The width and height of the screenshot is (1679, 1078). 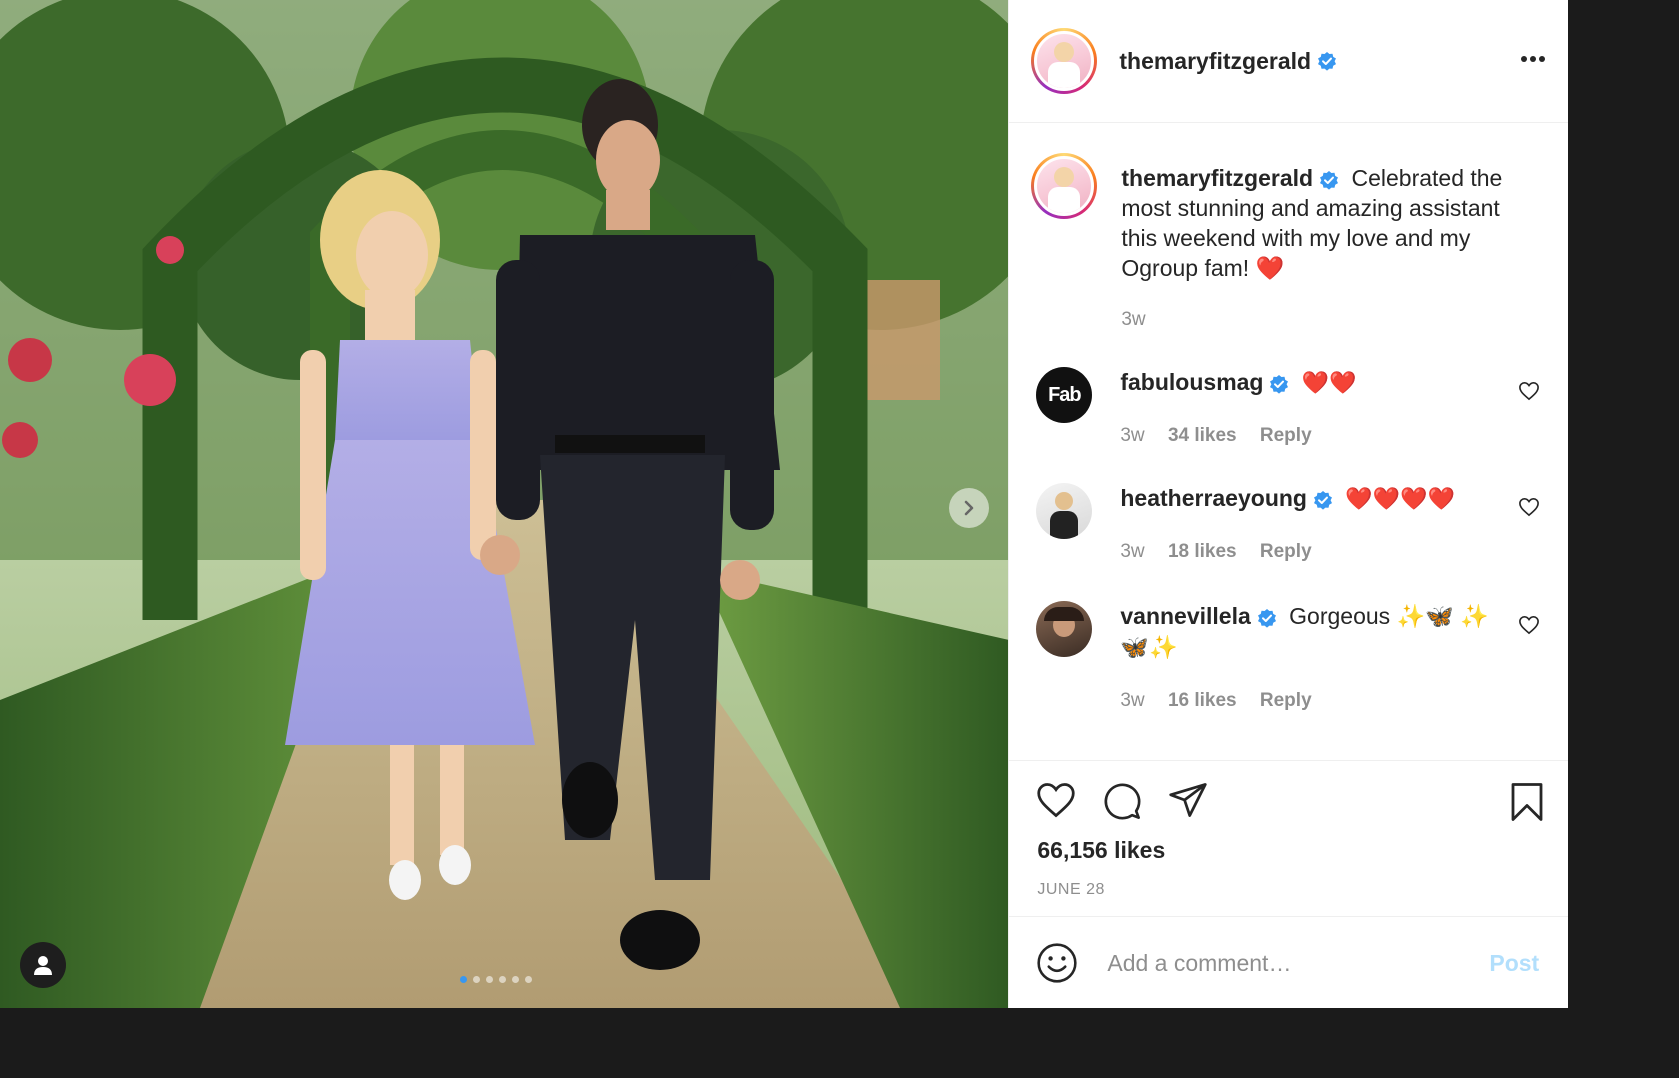 I want to click on save-button, so click(x=1527, y=804).